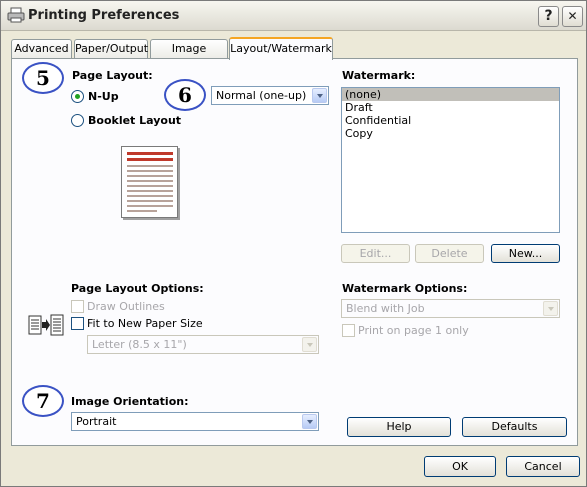  I want to click on defaults-button: Defaults, so click(514, 427).